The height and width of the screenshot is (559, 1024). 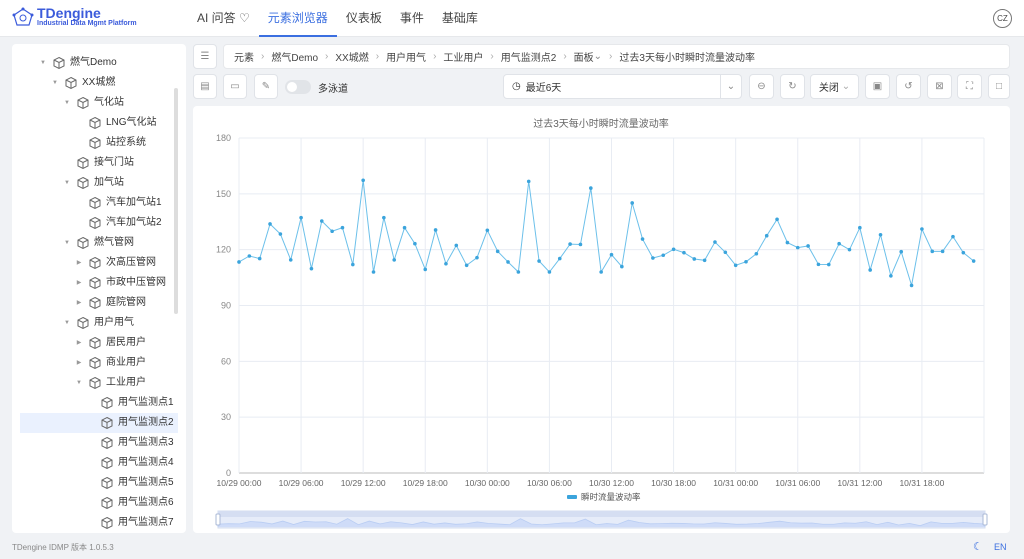 I want to click on tree-item: 用气监测点6, so click(x=99, y=503).